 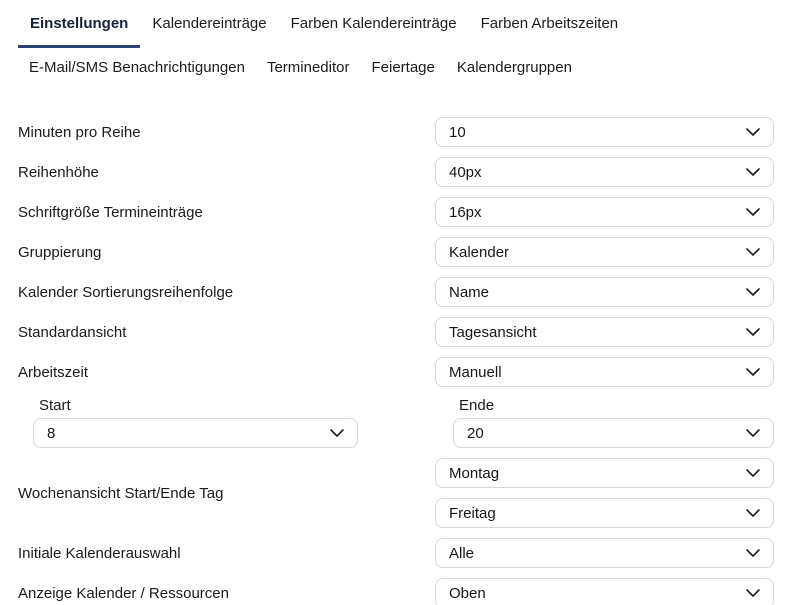 I want to click on tab-kalendergruppen: Kalendergruppen, so click(x=514, y=70).